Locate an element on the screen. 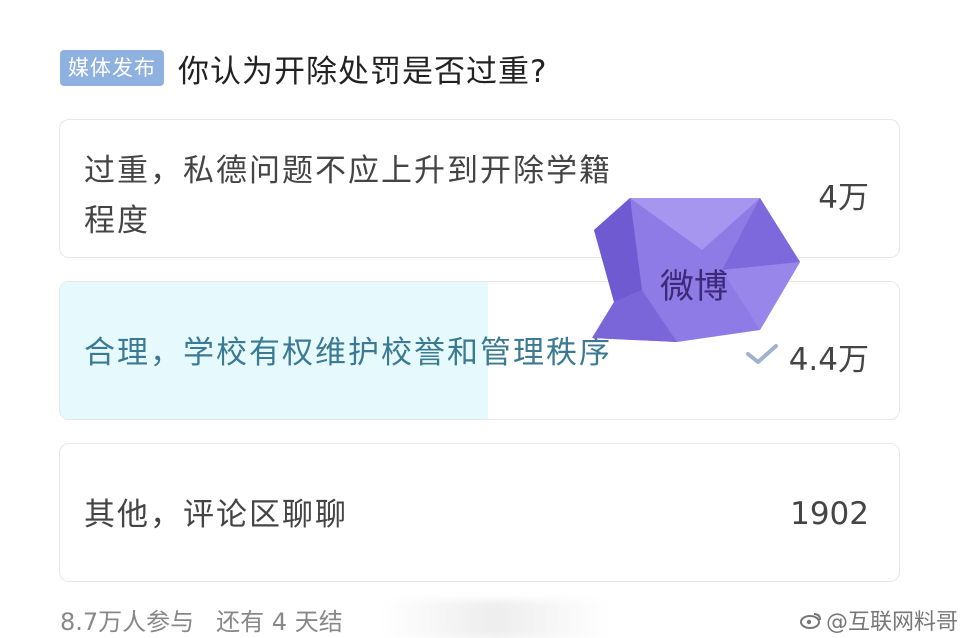 This screenshot has width=960, height=638. option-3-count: 1902 is located at coordinates (829, 514).